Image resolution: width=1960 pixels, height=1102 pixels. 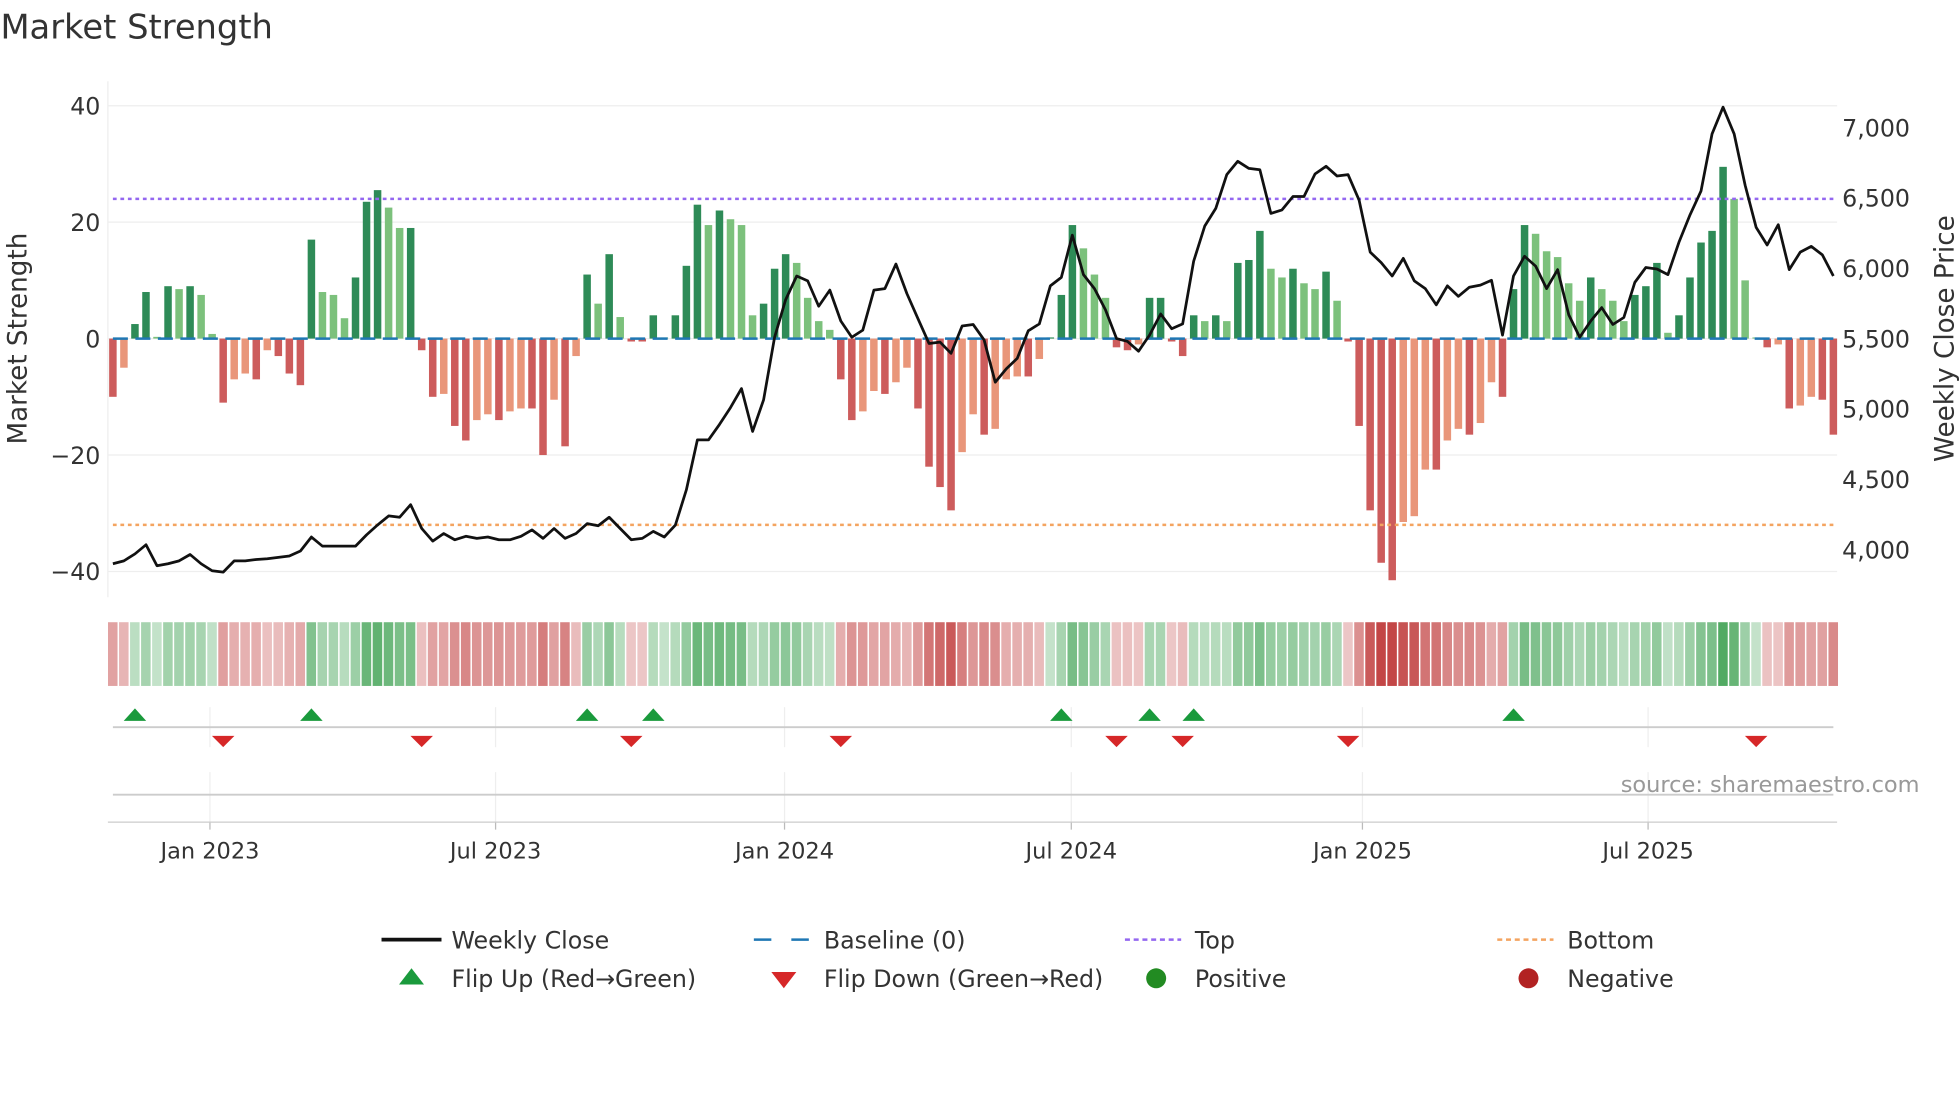 What do you see at coordinates (1876, 128) in the screenshot?
I see `y2-tick-label: 7,000` at bounding box center [1876, 128].